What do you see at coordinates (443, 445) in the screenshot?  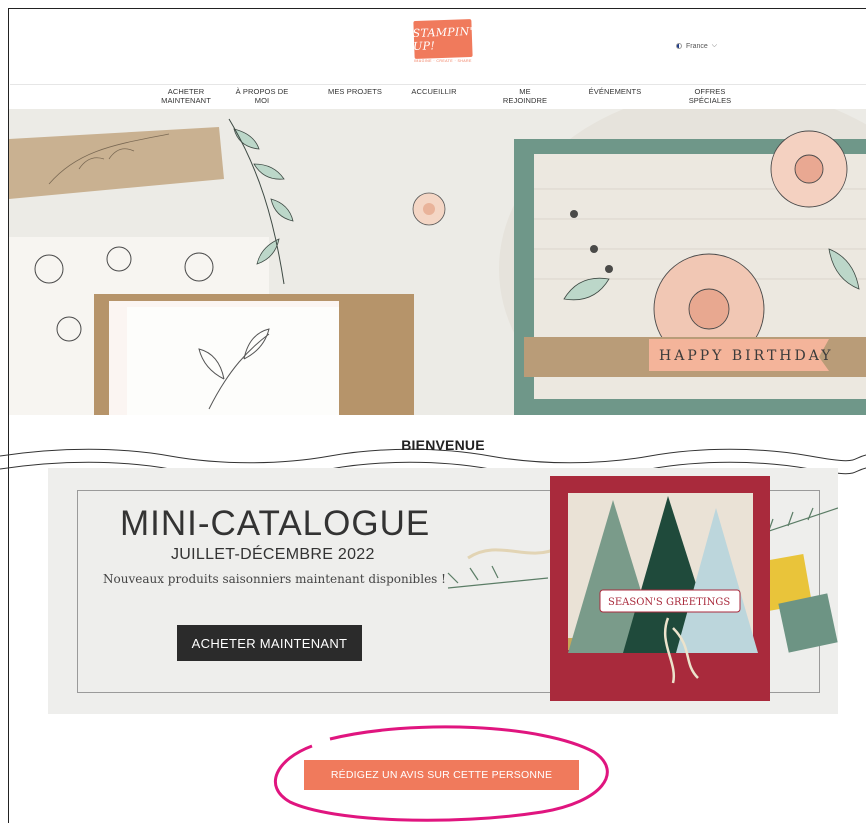 I see `welcome-heading: BIENVENUE` at bounding box center [443, 445].